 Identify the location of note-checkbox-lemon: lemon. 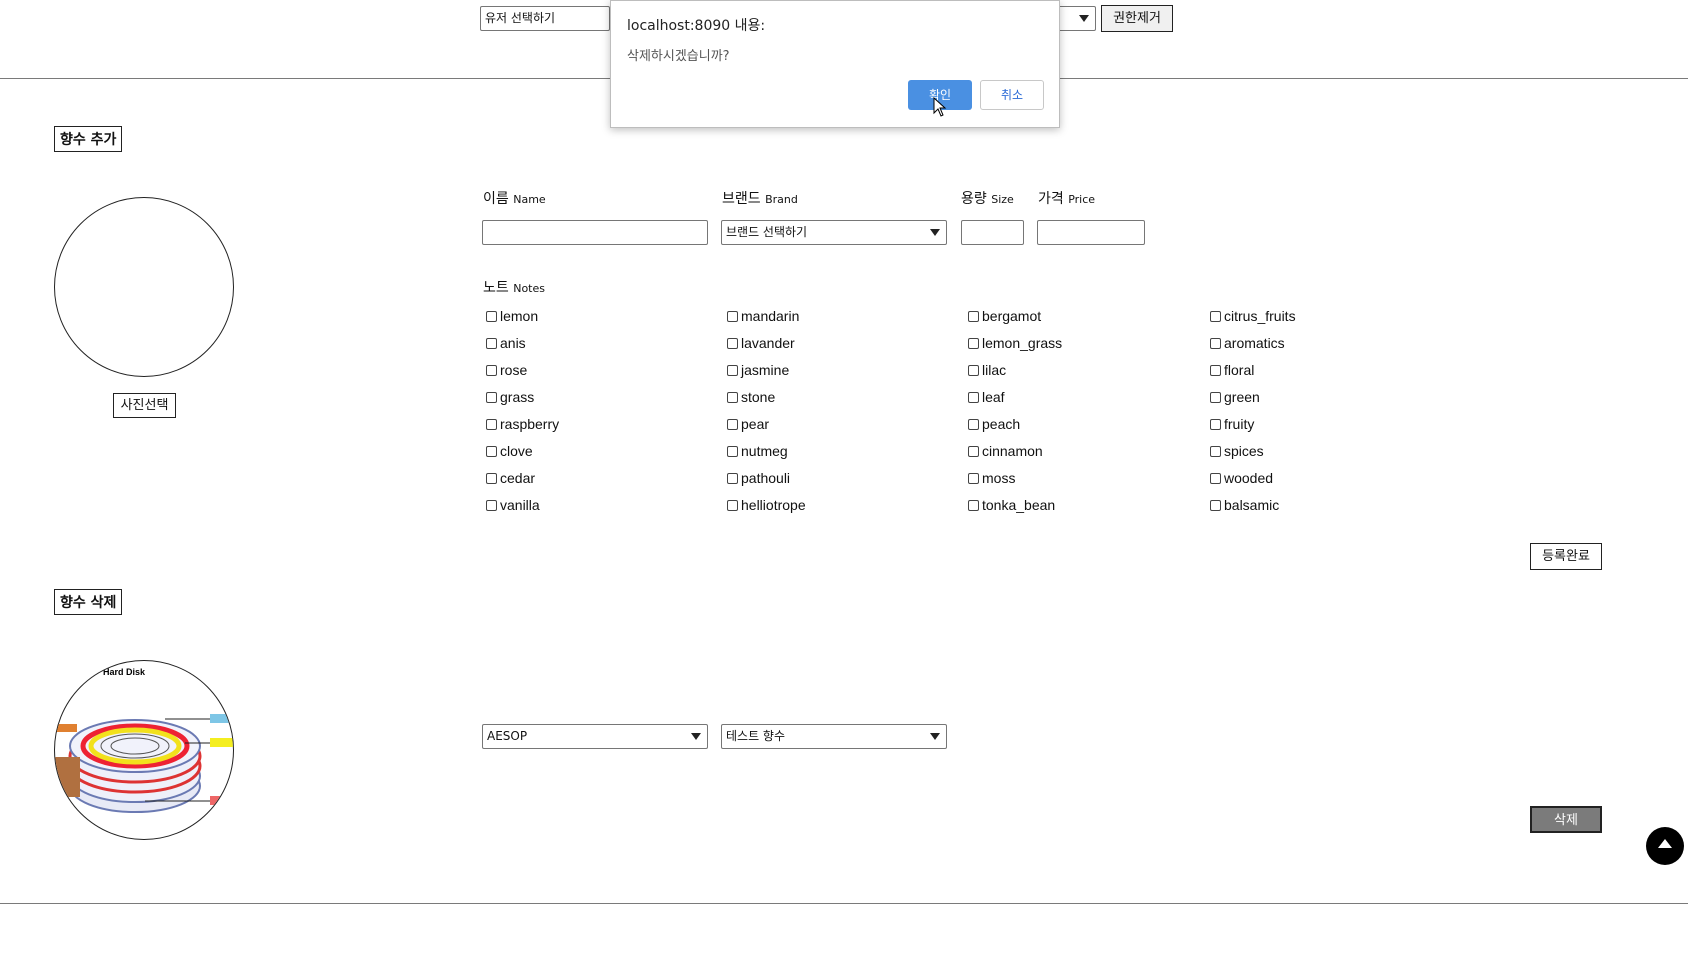
(512, 316).